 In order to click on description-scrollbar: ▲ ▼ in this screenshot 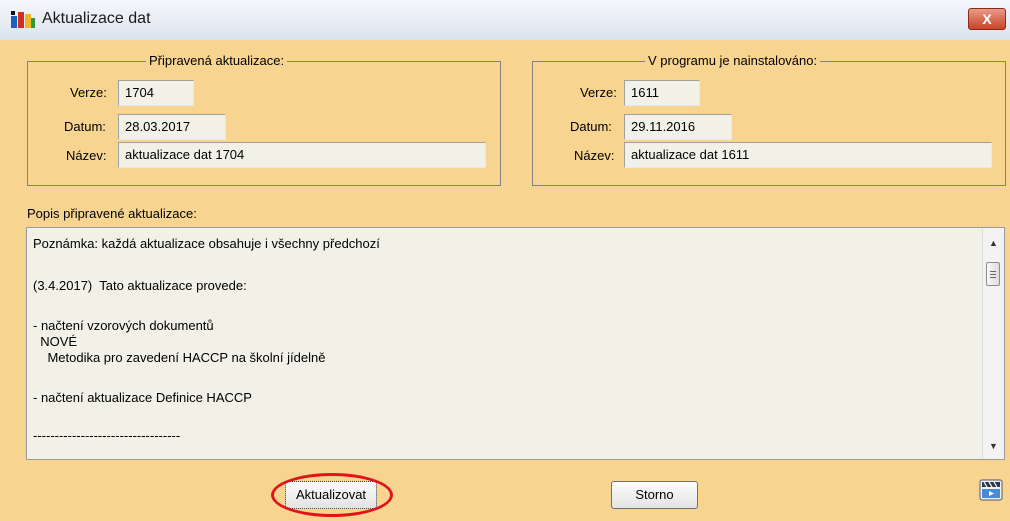, I will do `click(993, 343)`.